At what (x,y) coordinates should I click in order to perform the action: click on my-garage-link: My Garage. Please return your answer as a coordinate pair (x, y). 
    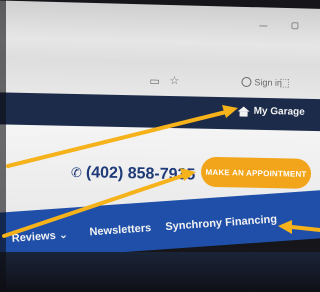
    Looking at the image, I should click on (271, 111).